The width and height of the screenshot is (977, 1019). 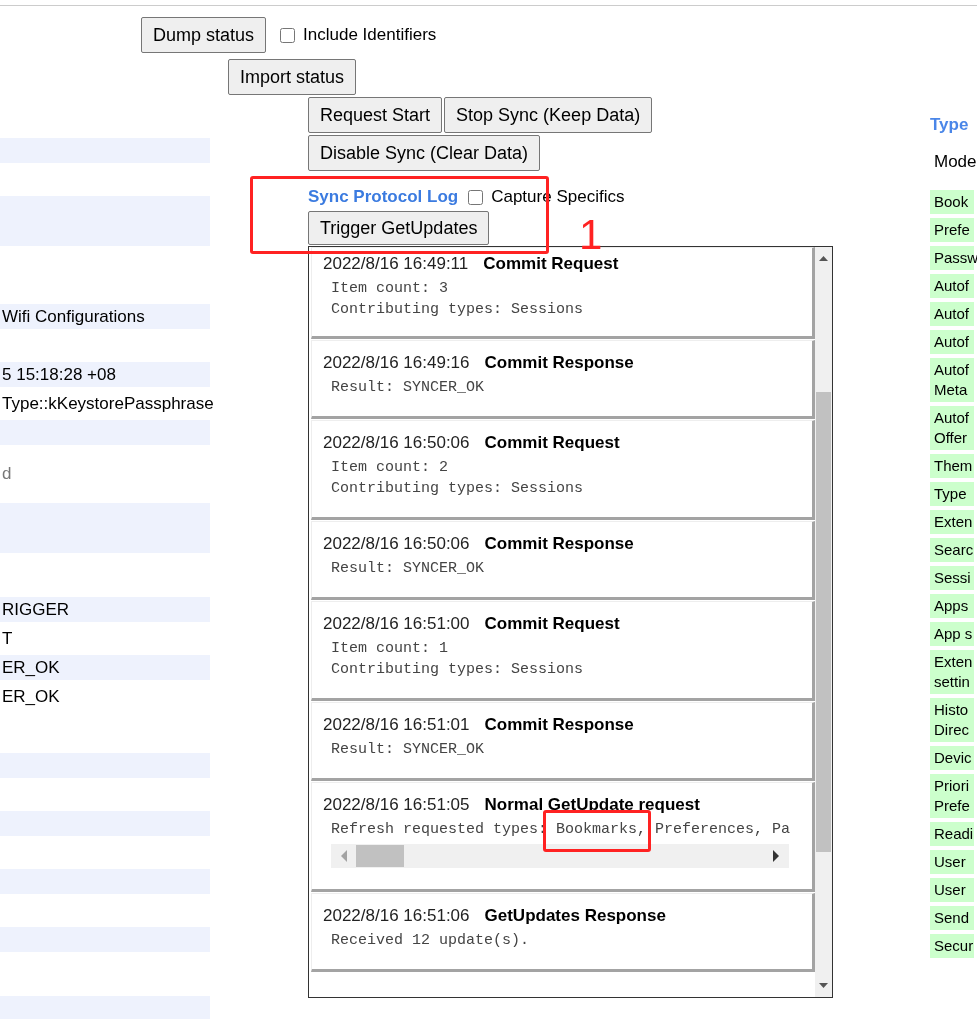 I want to click on type-cell: Histo Direc, so click(x=952, y=720).